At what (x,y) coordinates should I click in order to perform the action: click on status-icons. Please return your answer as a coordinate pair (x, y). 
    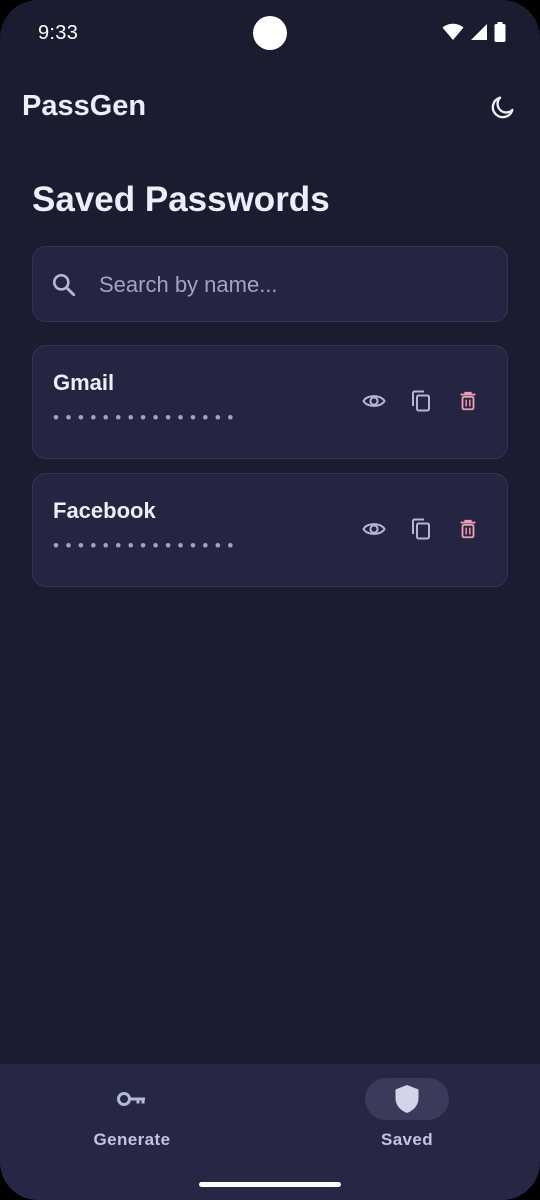
    Looking at the image, I should click on (474, 32).